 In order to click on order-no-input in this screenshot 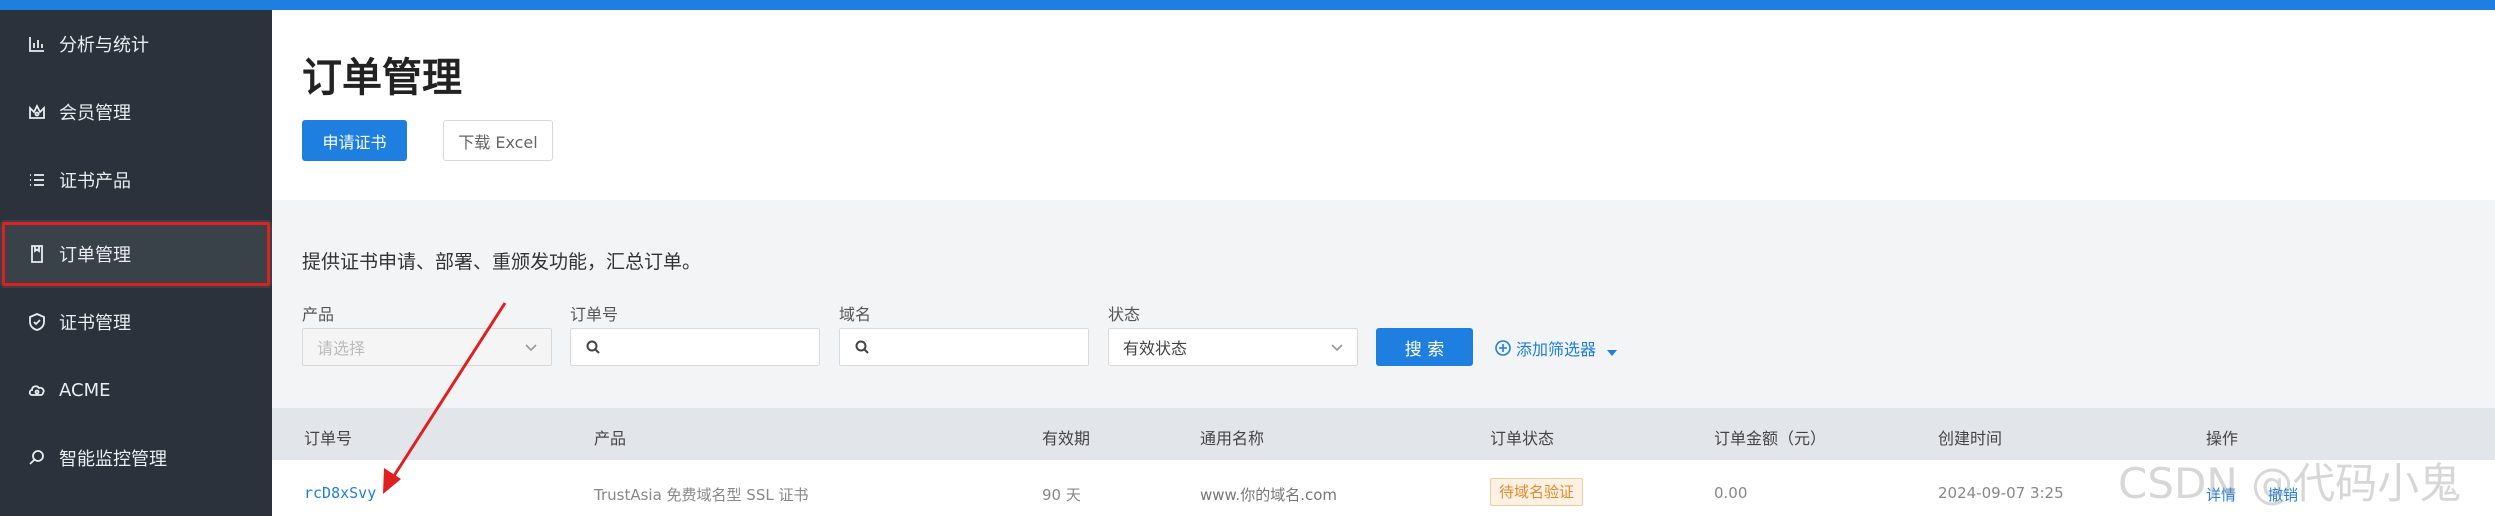, I will do `click(695, 347)`.